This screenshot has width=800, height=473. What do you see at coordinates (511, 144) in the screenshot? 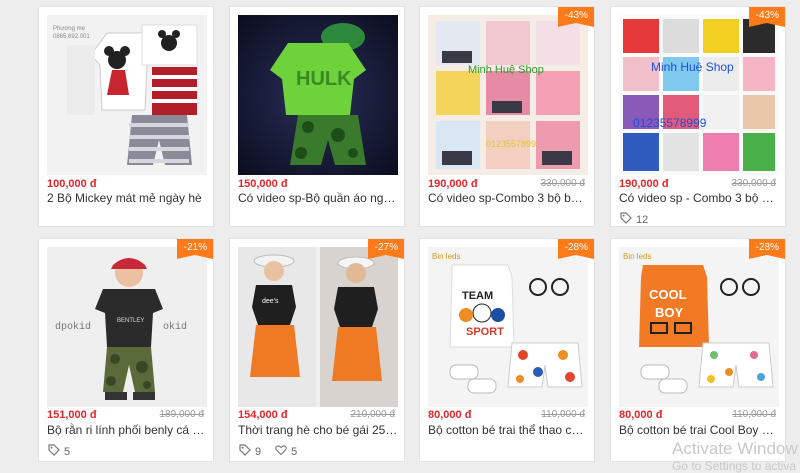
I see `svg-text: 0123557899` at bounding box center [511, 144].